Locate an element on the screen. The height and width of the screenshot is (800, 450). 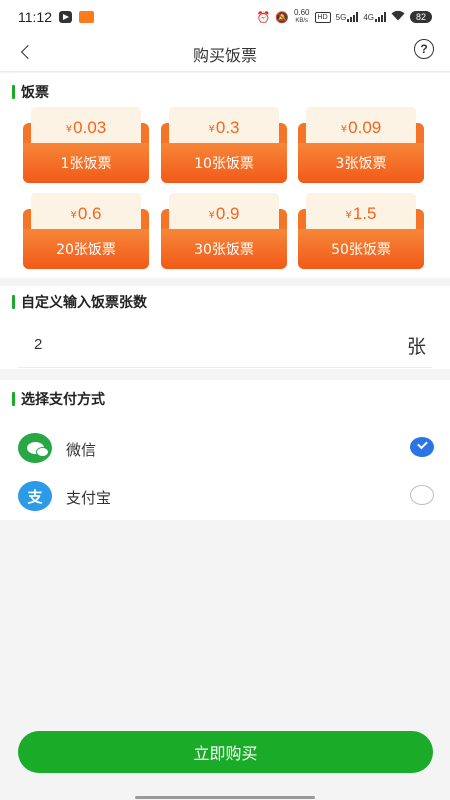
signal-4g-icon is located at coordinates (380, 17).